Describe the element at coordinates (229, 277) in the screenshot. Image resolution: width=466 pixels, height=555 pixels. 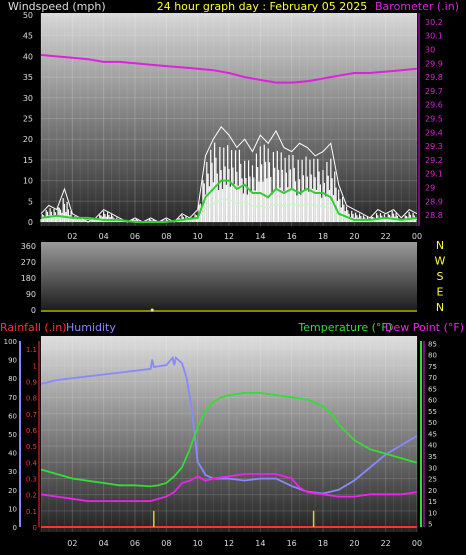
I see `direction-panel-background` at that location.